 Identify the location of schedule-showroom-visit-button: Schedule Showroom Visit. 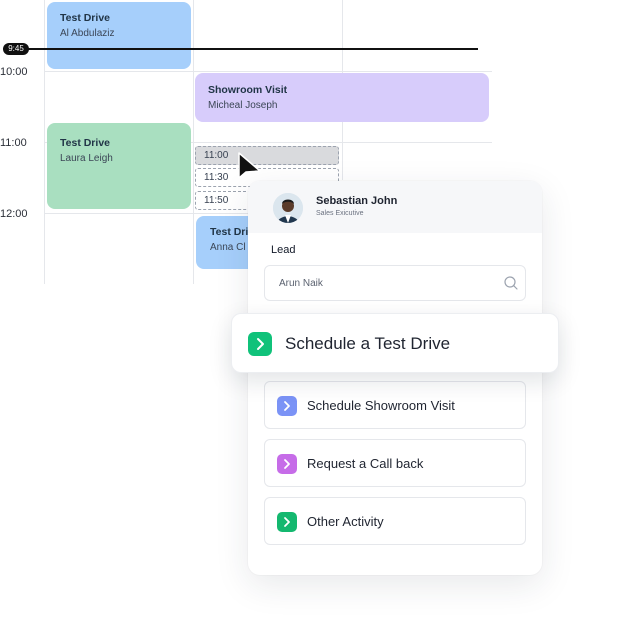
(395, 405).